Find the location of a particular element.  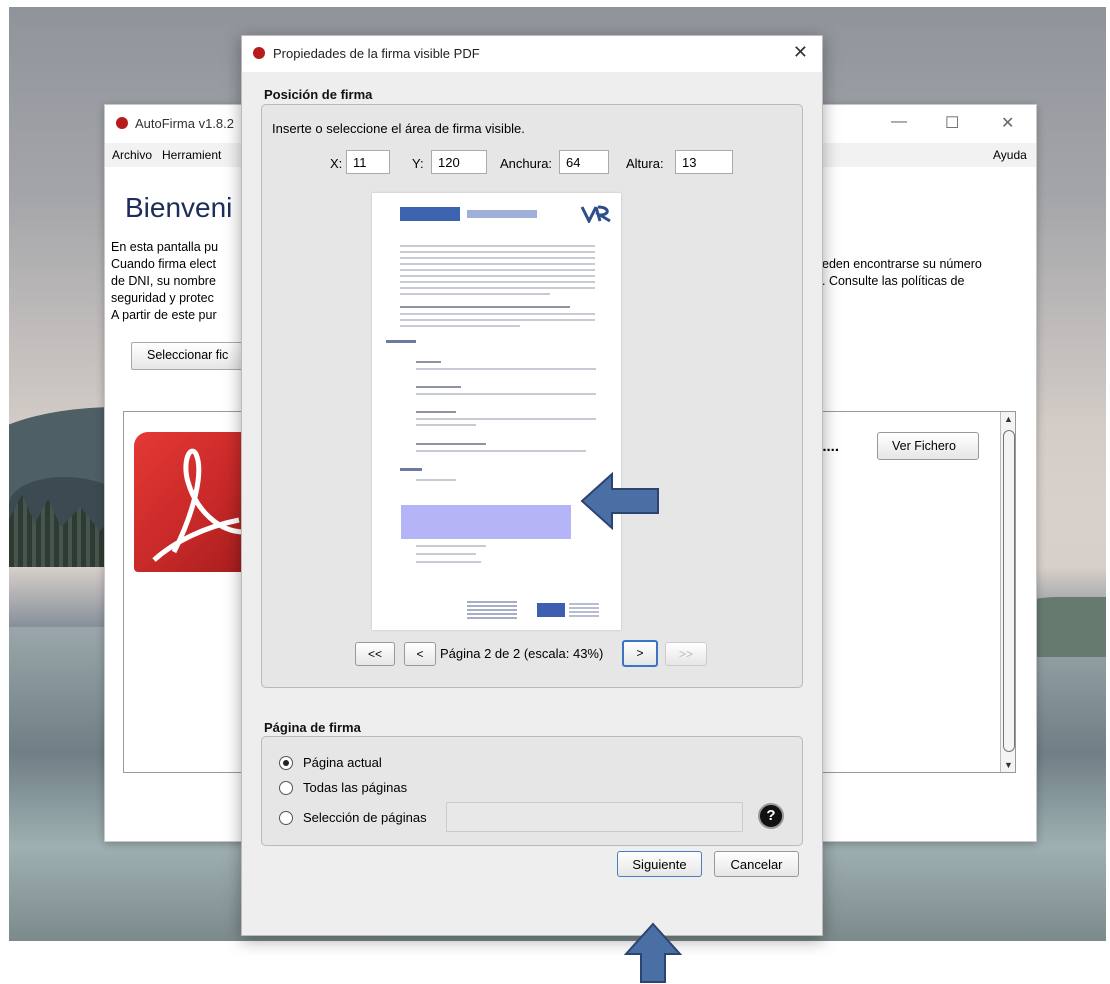

option-all-pages-label: Todas las páginas is located at coordinates (355, 787).